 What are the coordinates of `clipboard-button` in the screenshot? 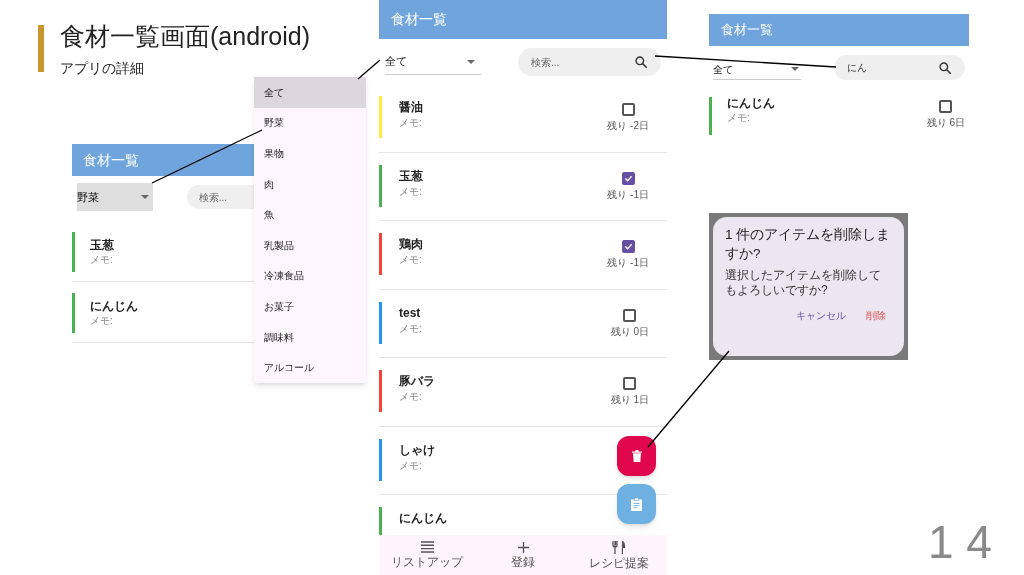 It's located at (636, 504).